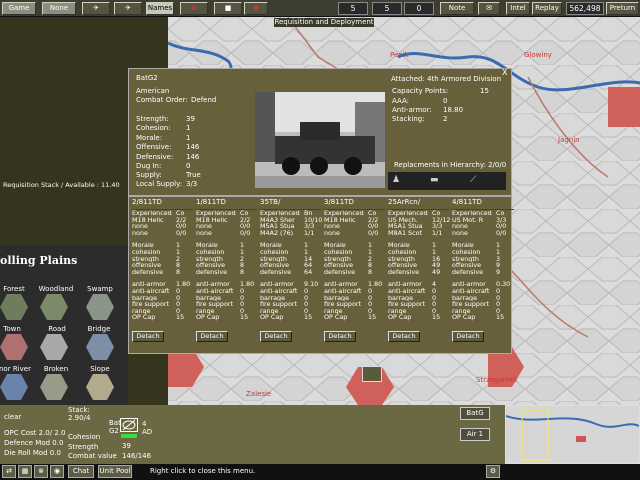  What do you see at coordinates (344, 213) in the screenshot?
I see `unit-stat-label: Experienced` at bounding box center [344, 213].